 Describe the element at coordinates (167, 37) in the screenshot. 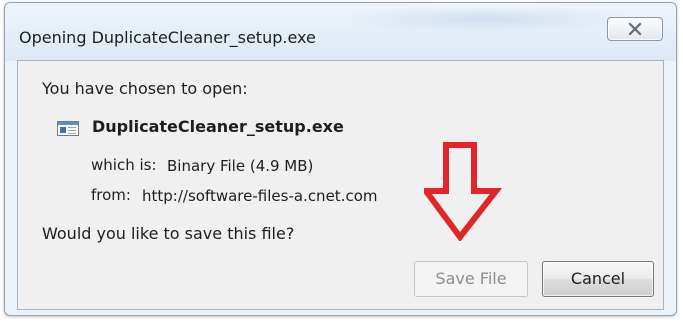

I see `dialog-title: Opening DuplicateCleaner_setup.exe` at that location.